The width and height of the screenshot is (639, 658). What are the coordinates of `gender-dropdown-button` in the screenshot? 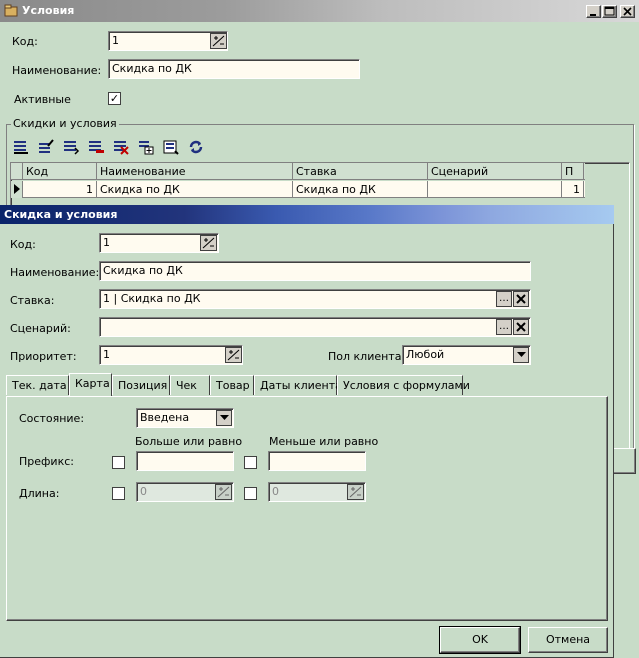 It's located at (521, 355).